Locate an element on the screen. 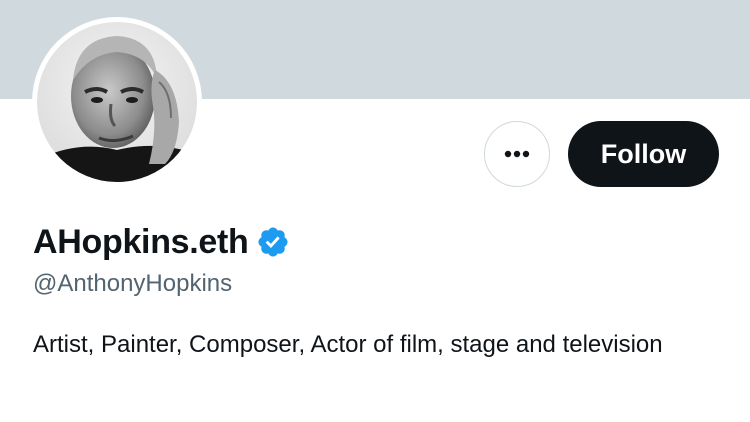 This screenshot has width=750, height=422. name-row: AHopkins.eth is located at coordinates (161, 242).